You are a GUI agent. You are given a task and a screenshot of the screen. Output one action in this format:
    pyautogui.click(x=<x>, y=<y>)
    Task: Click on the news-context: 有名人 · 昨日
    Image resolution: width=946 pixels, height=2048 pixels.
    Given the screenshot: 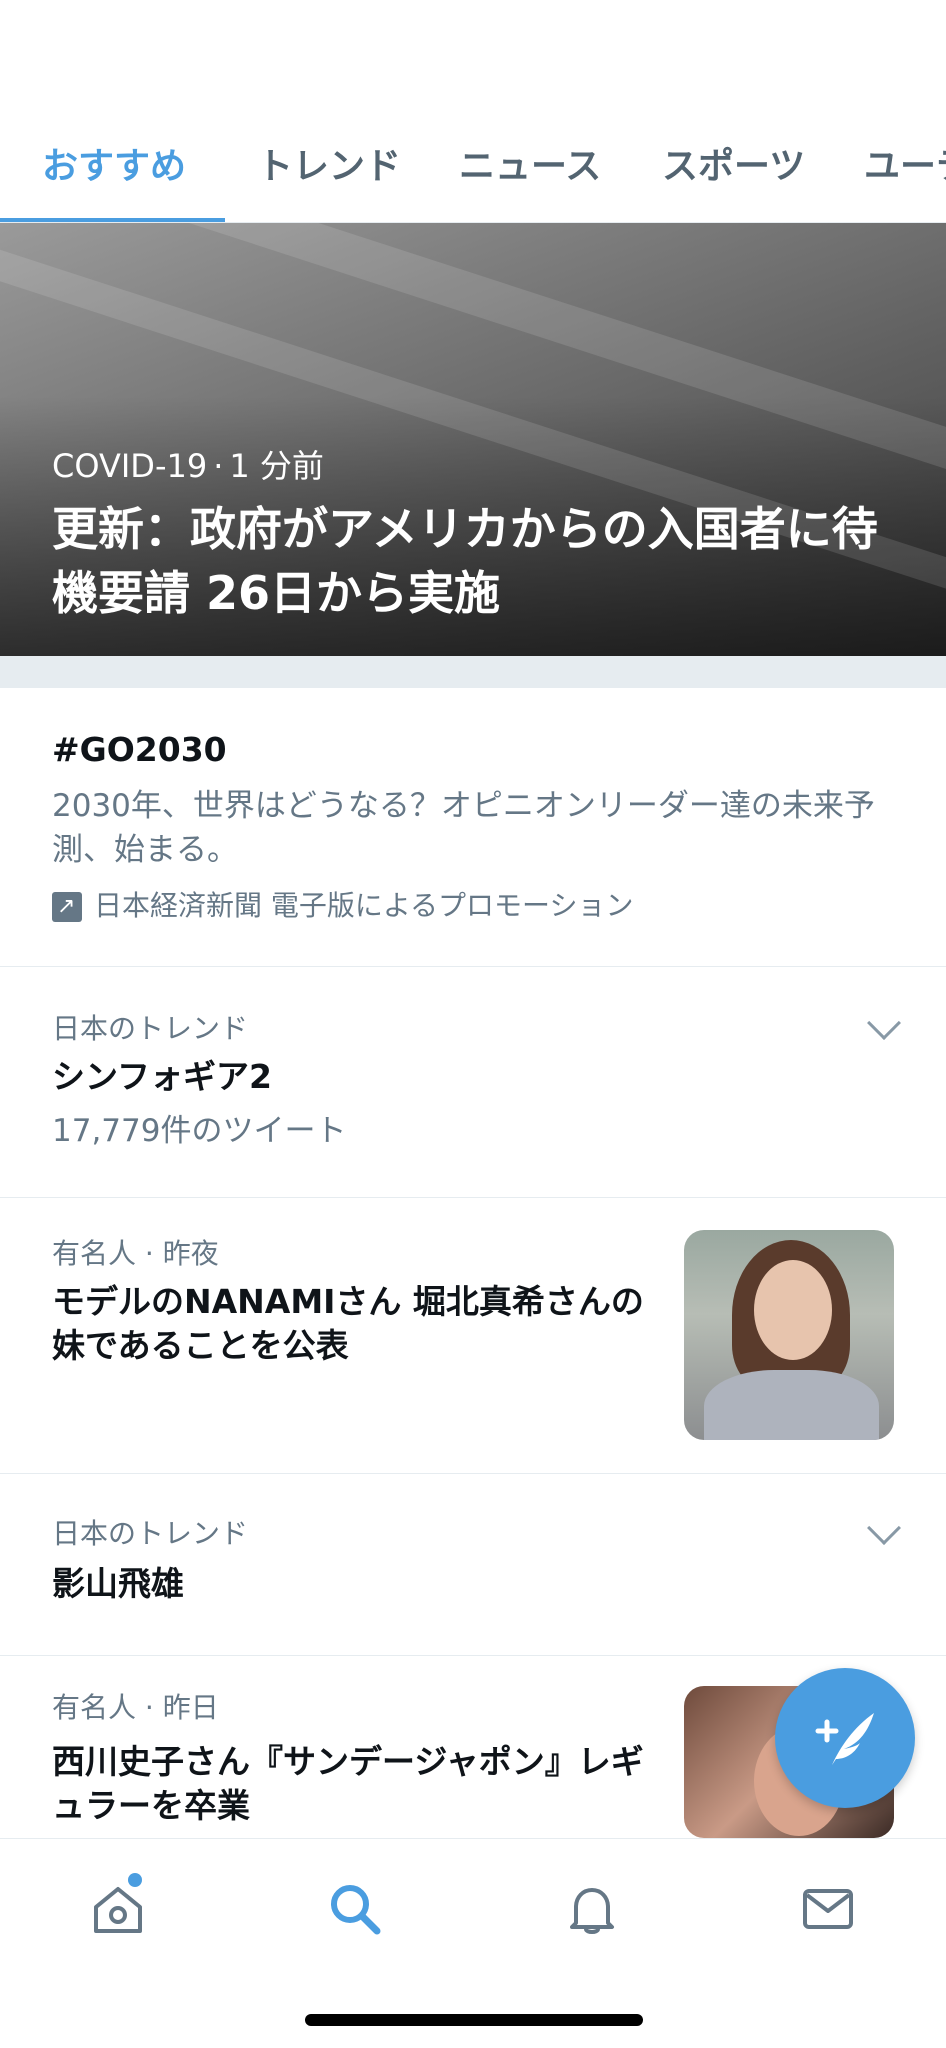 What is the action you would take?
    pyautogui.click(x=135, y=1707)
    